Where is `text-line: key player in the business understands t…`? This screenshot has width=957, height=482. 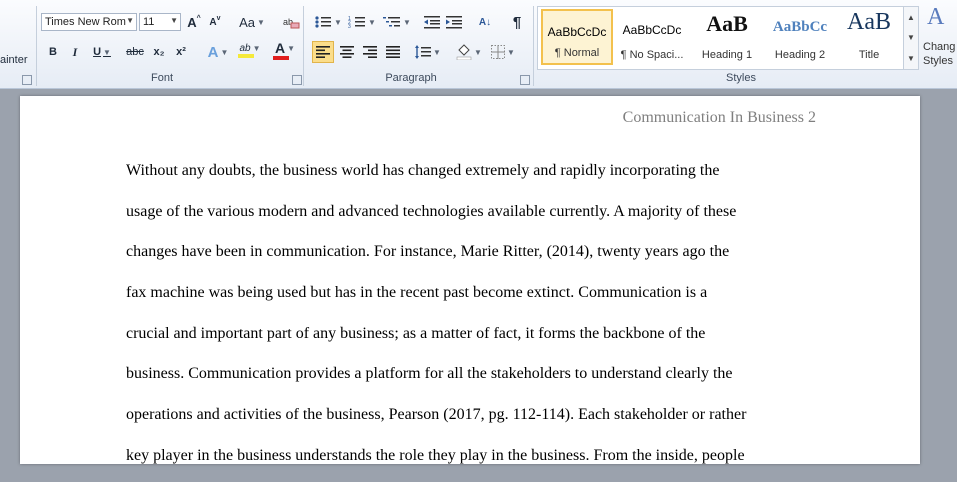
text-line: key player in the business understands t… is located at coordinates (435, 455).